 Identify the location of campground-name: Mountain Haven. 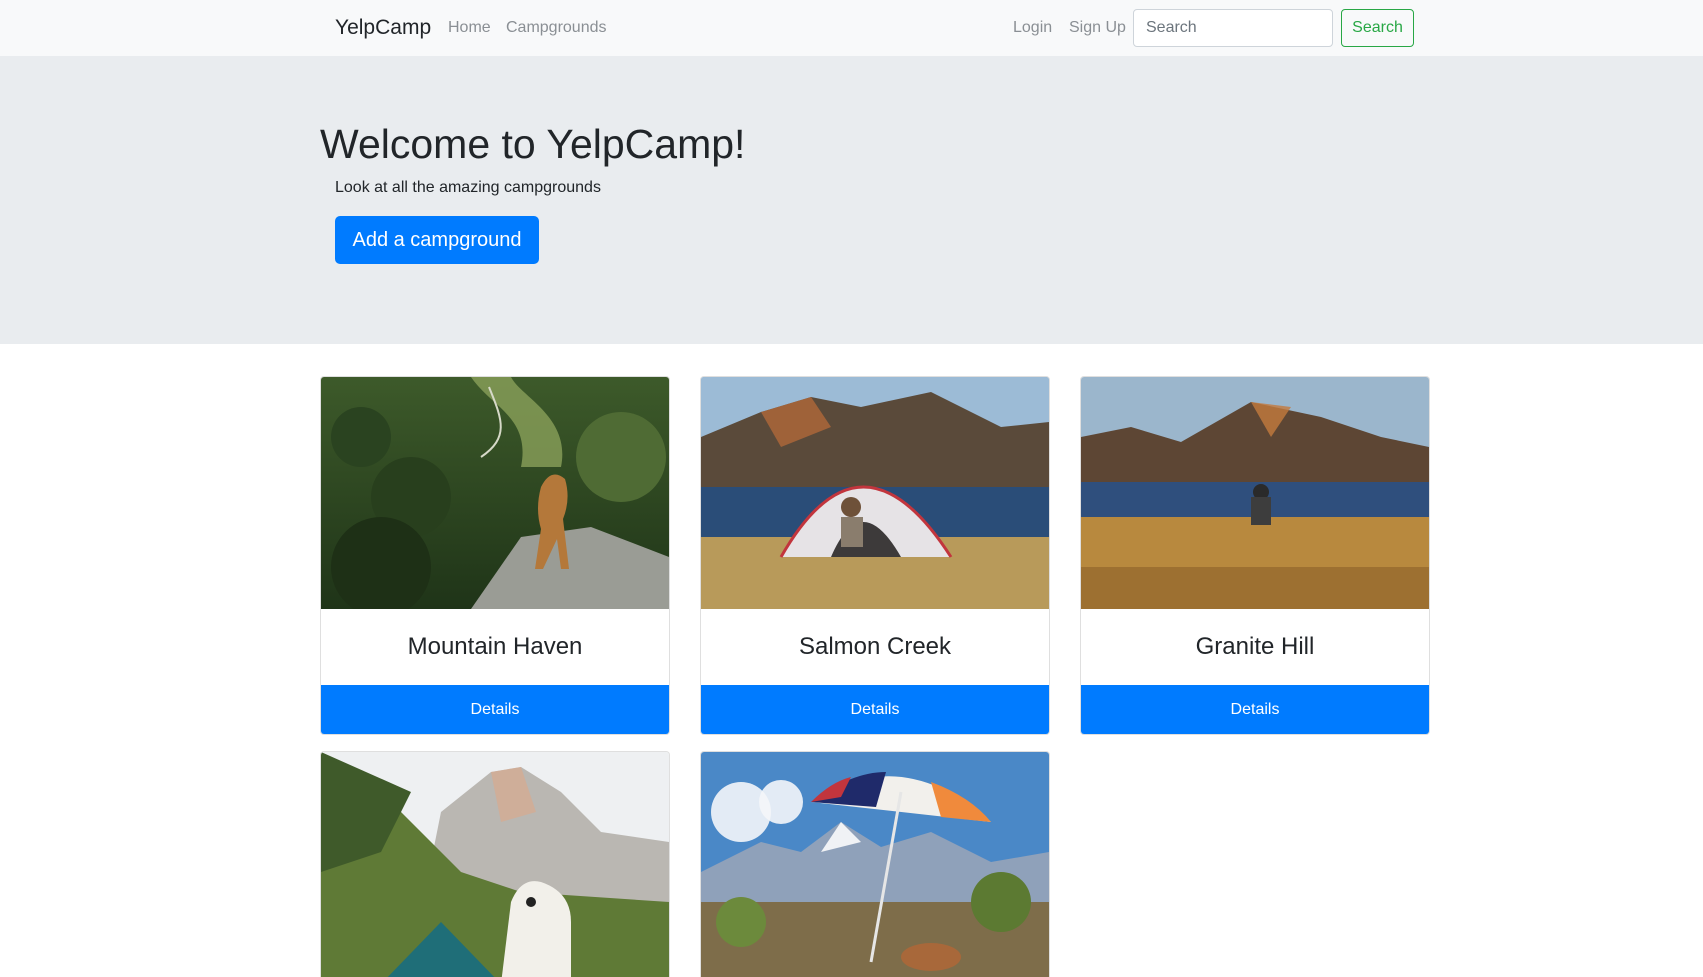
(495, 646).